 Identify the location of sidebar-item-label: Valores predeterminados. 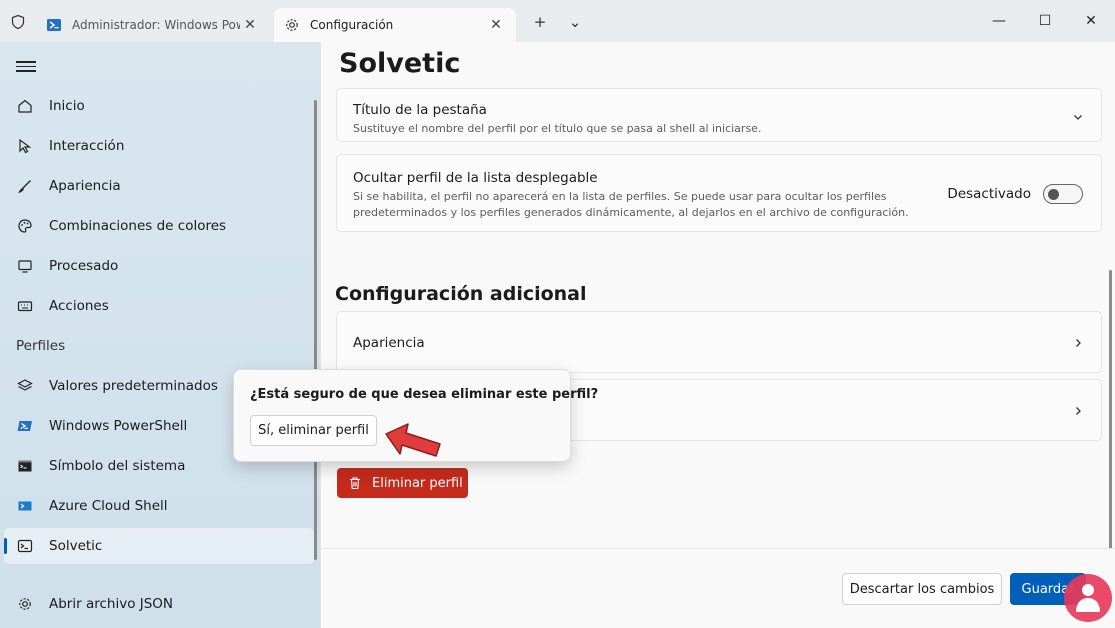
(133, 386).